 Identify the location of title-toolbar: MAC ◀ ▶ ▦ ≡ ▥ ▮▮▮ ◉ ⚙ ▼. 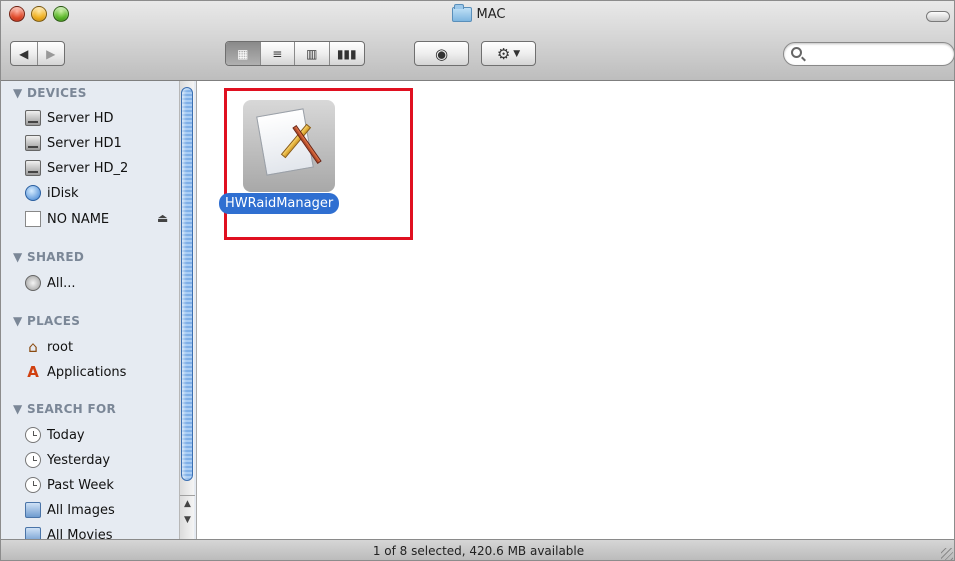
(477, 41).